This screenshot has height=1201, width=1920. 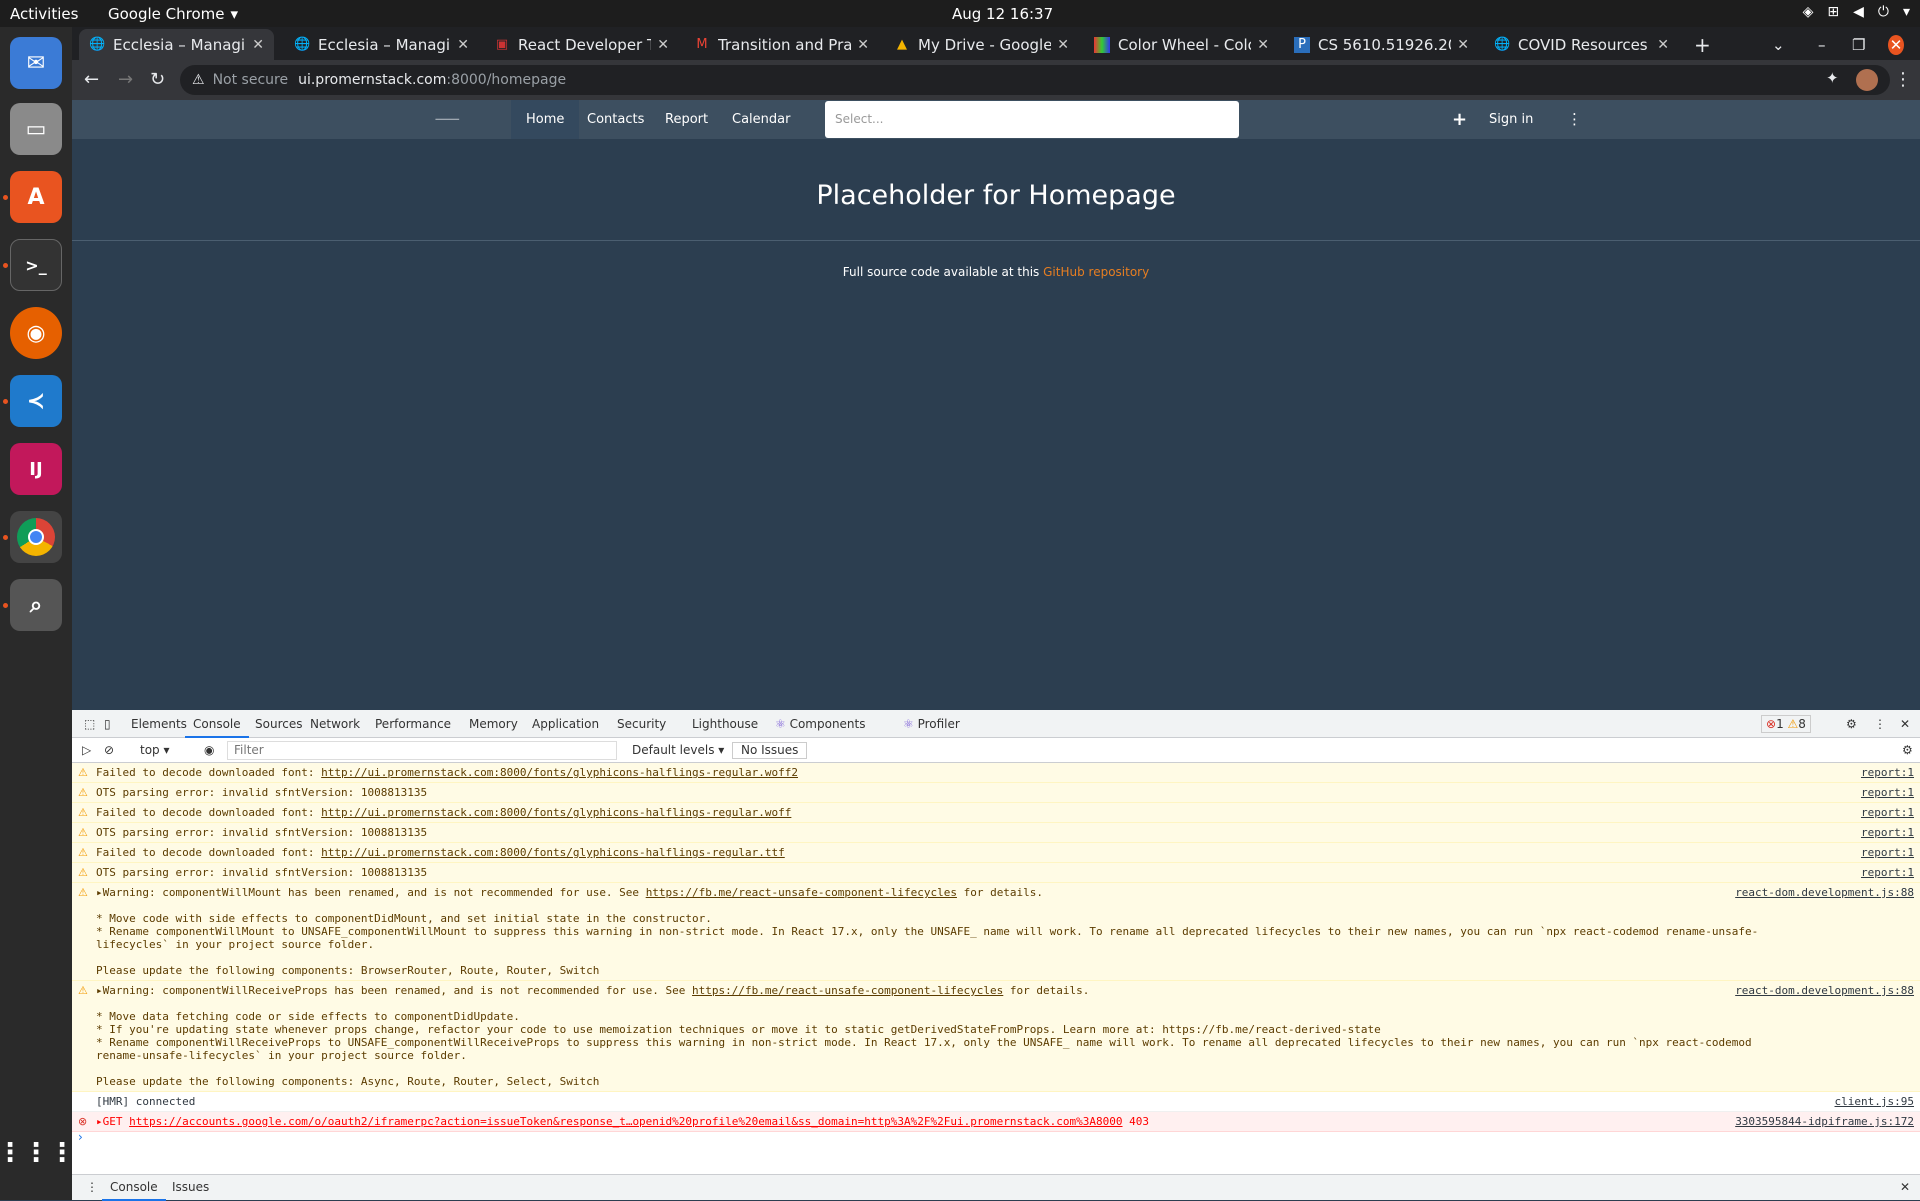 What do you see at coordinates (1381, 44) in the screenshot?
I see `tab-cs5610: P CS 5610.51926.2021 ✕` at bounding box center [1381, 44].